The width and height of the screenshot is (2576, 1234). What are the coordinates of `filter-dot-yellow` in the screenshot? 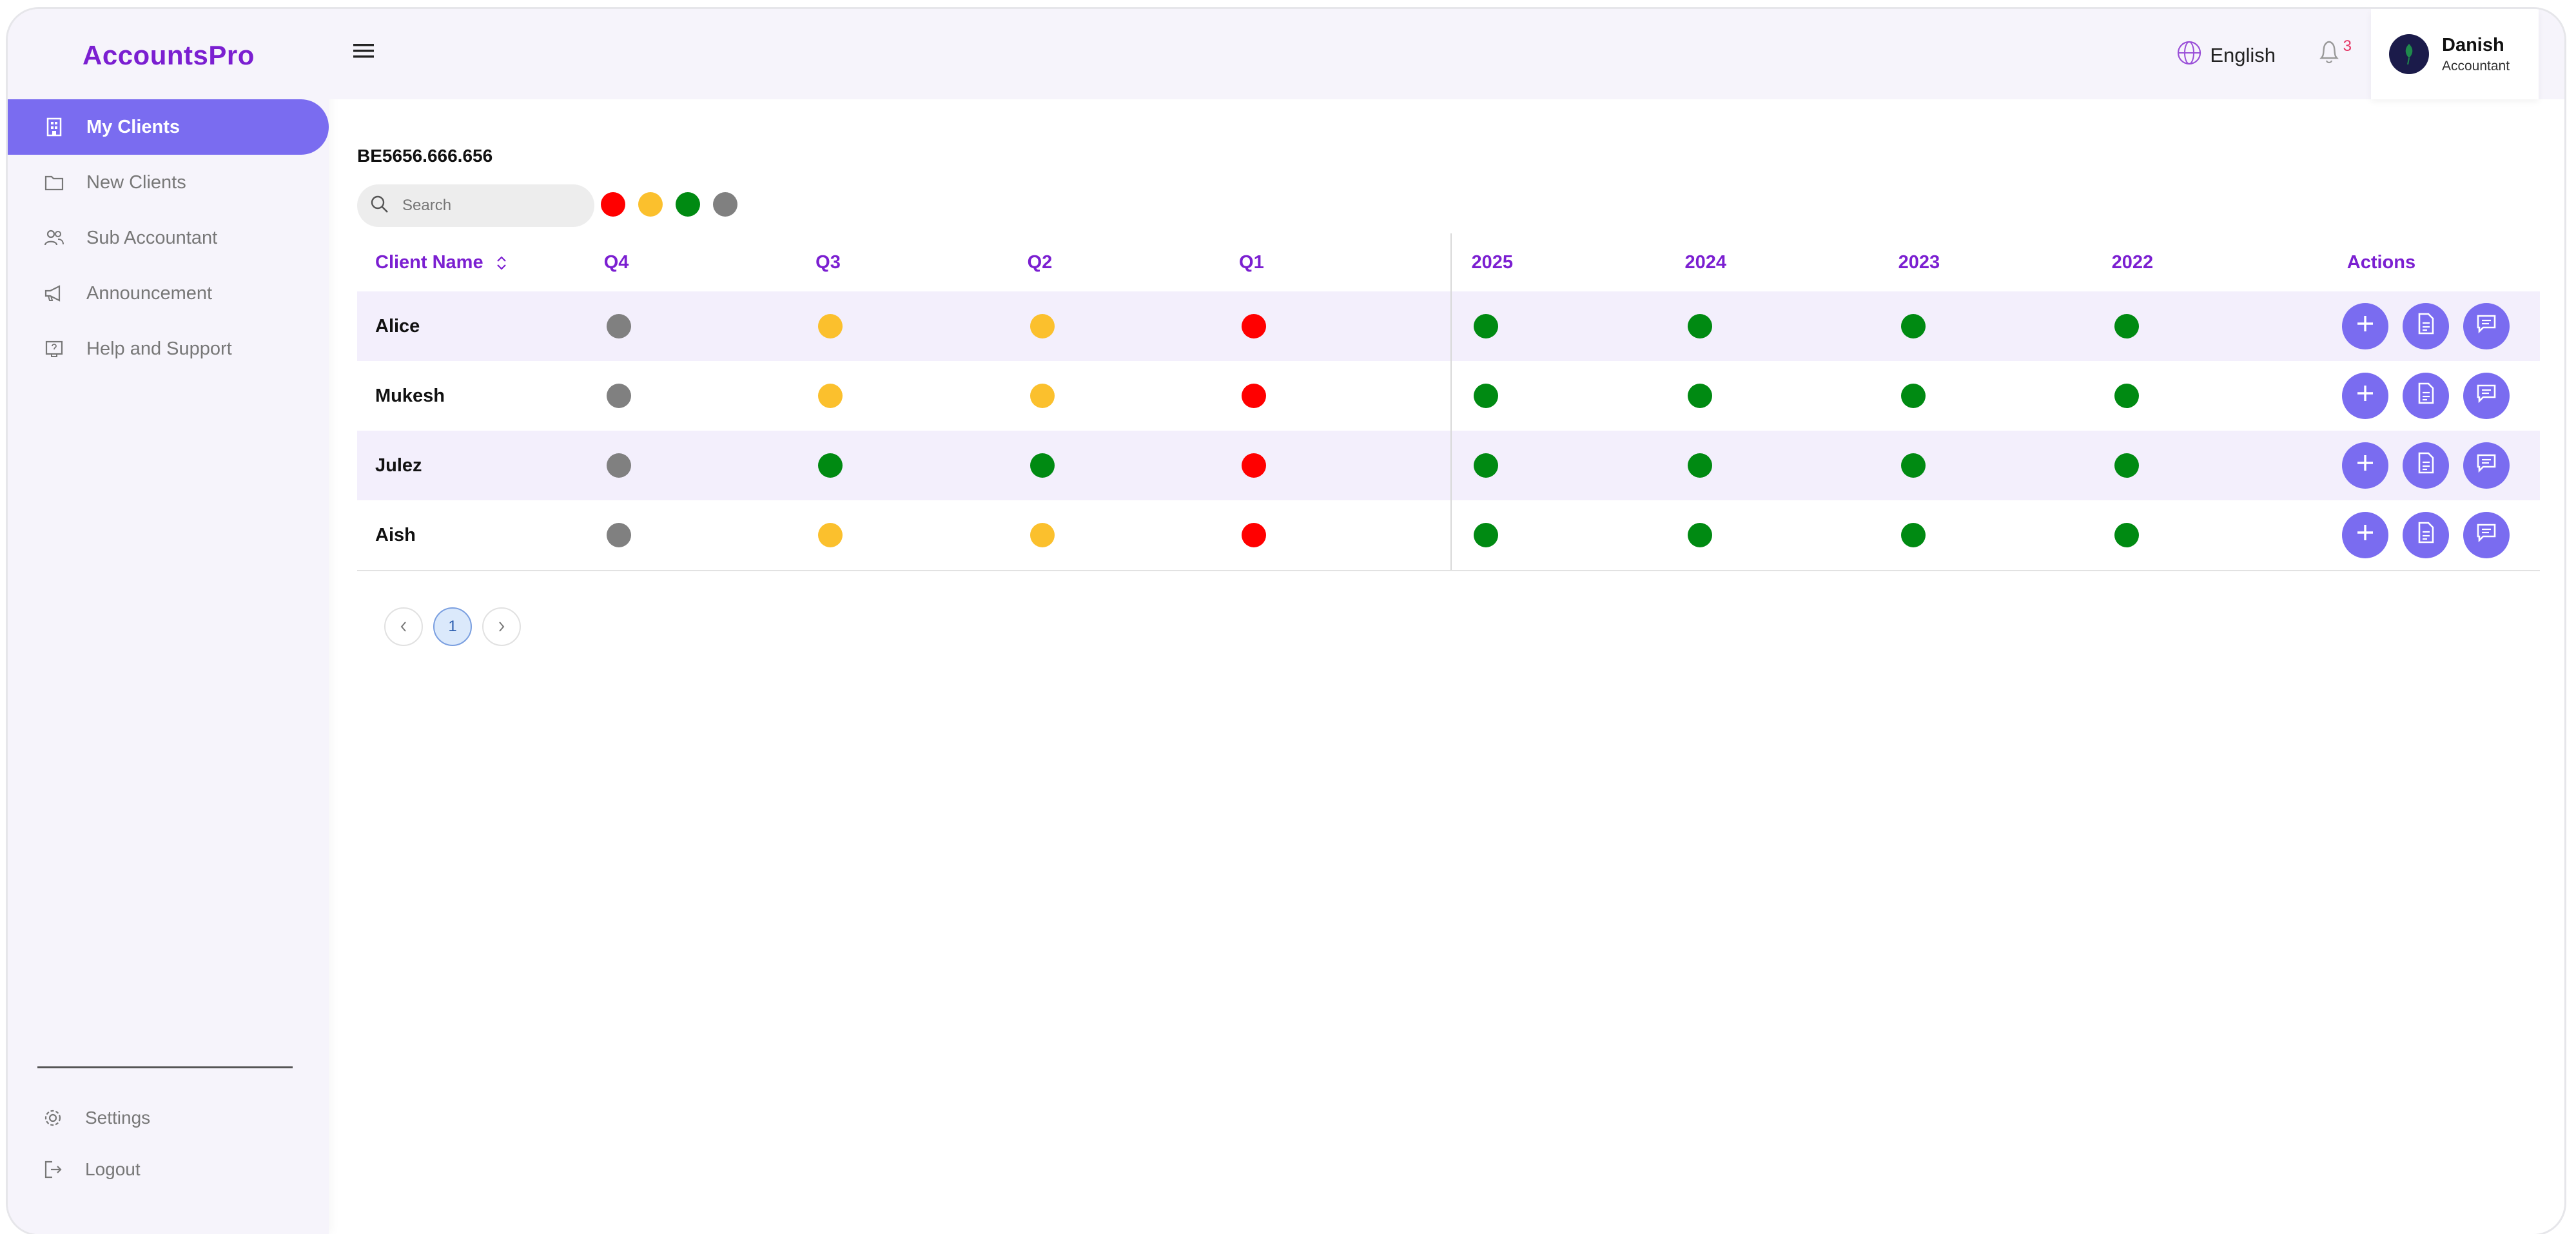 It's located at (650, 204).